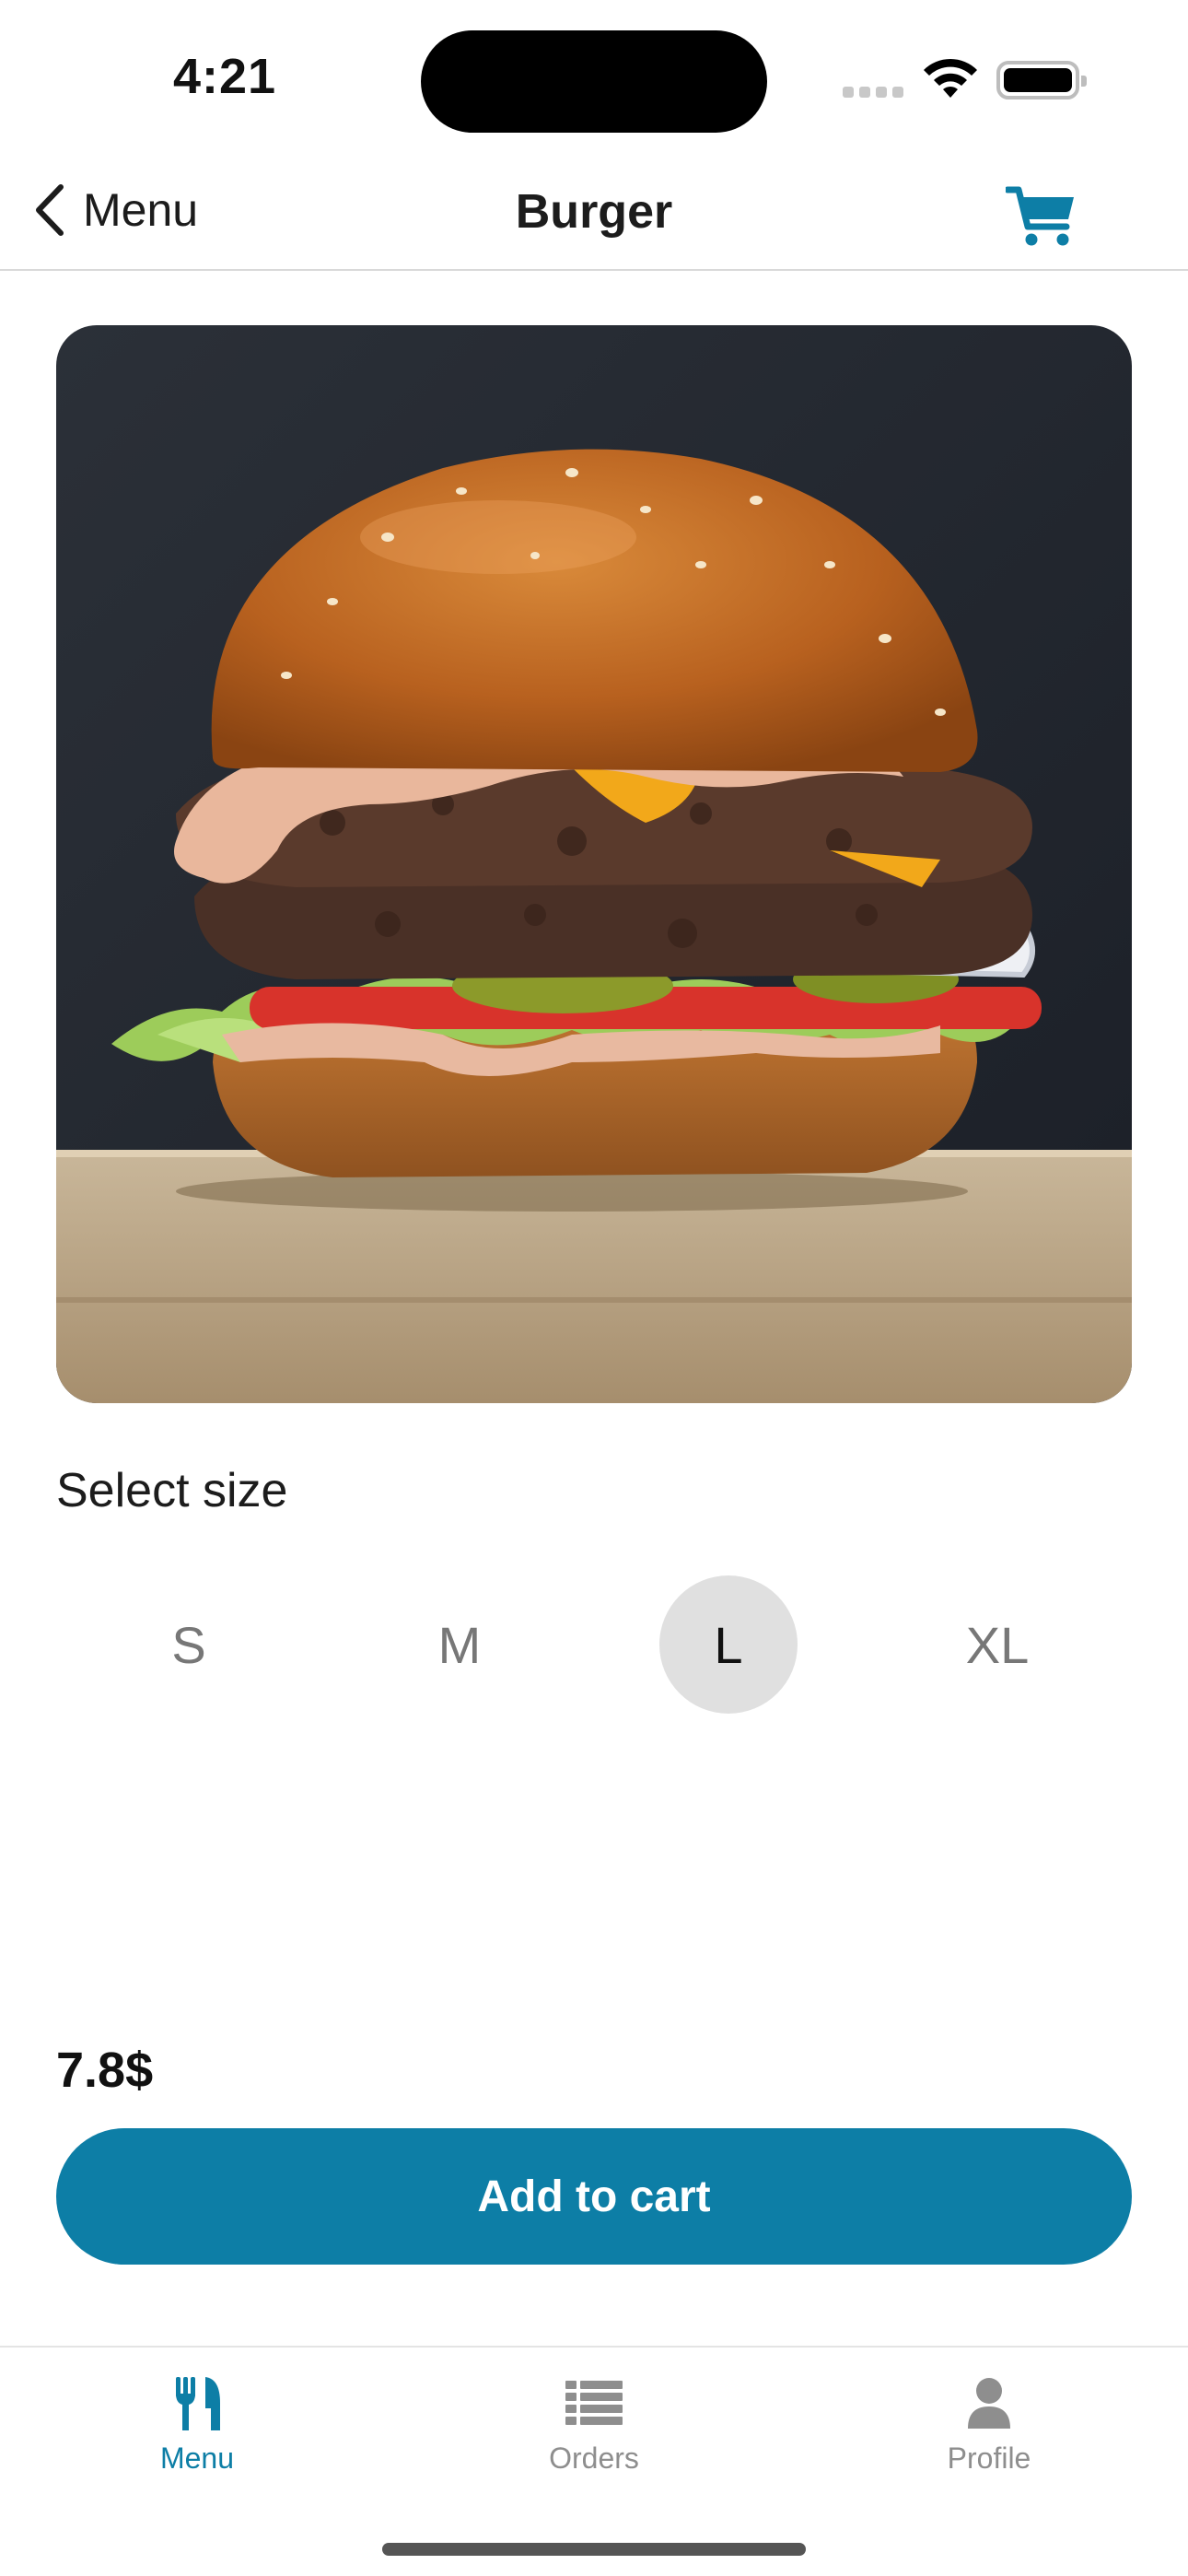 Image resolution: width=1188 pixels, height=2576 pixels. Describe the element at coordinates (225, 76) in the screenshot. I see `status-time: 4:21` at that location.